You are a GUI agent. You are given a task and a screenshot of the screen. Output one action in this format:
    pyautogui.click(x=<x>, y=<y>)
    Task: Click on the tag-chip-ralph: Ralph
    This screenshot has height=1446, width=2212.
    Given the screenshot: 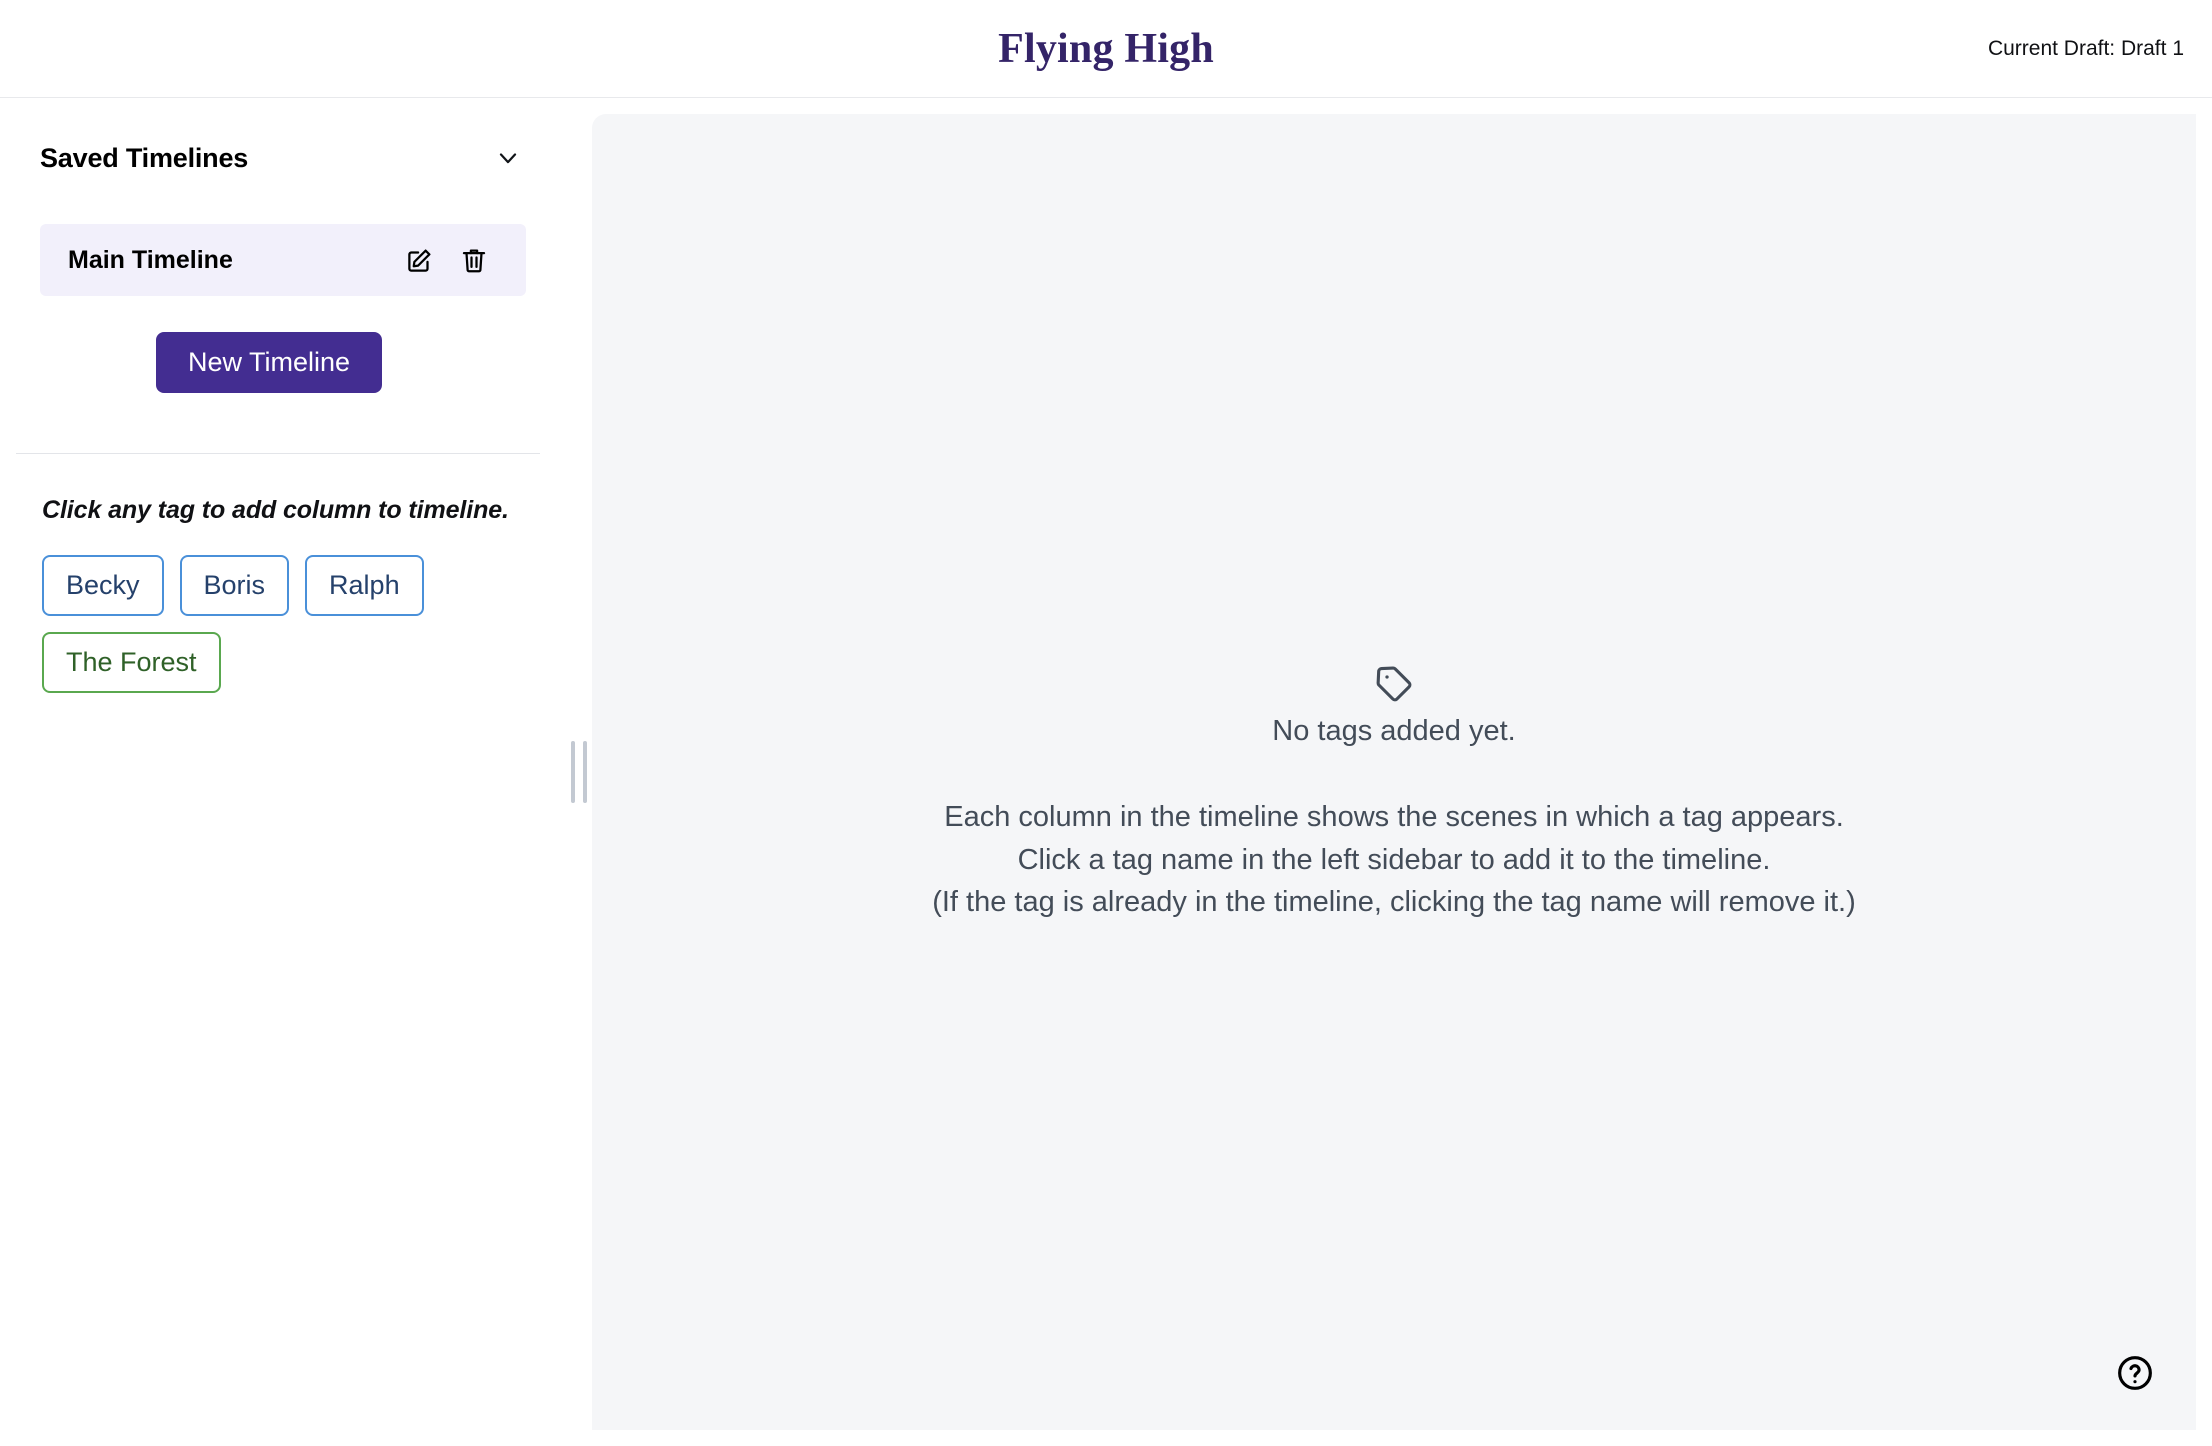 What is the action you would take?
    pyautogui.click(x=364, y=586)
    